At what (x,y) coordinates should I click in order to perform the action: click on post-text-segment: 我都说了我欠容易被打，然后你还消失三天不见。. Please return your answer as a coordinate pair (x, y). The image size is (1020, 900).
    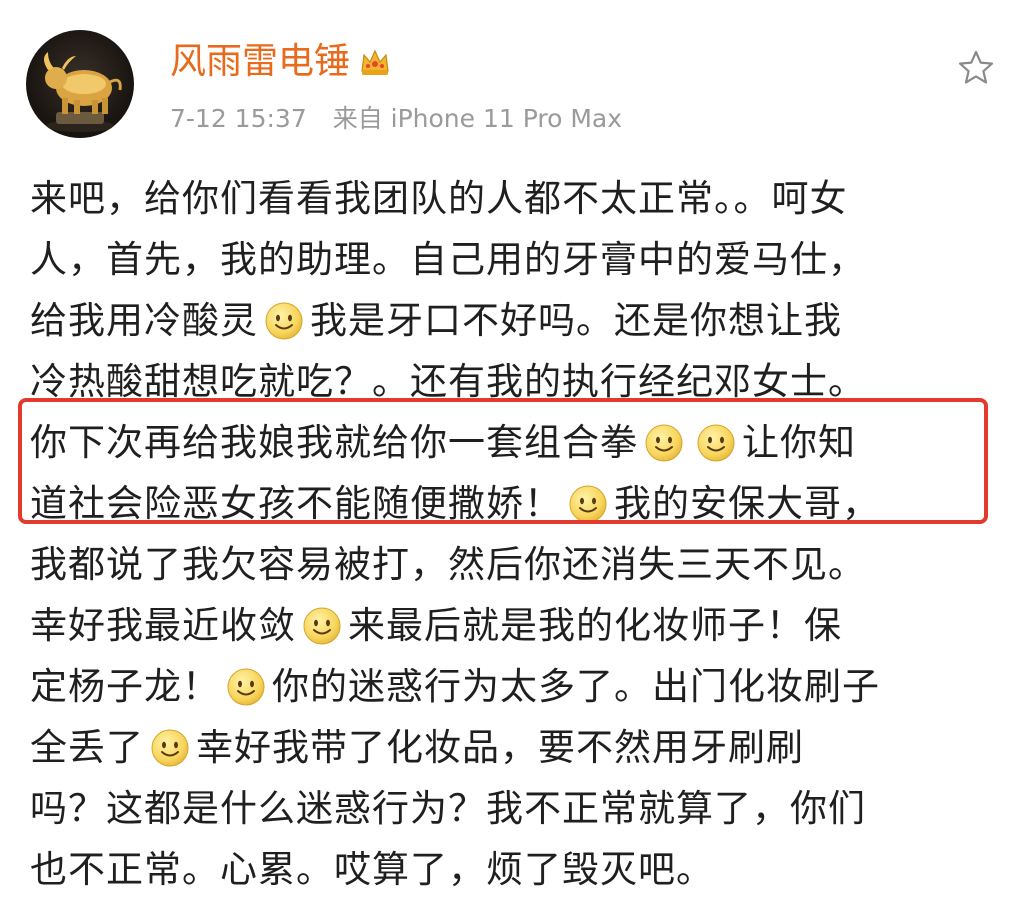
    Looking at the image, I should click on (448, 564).